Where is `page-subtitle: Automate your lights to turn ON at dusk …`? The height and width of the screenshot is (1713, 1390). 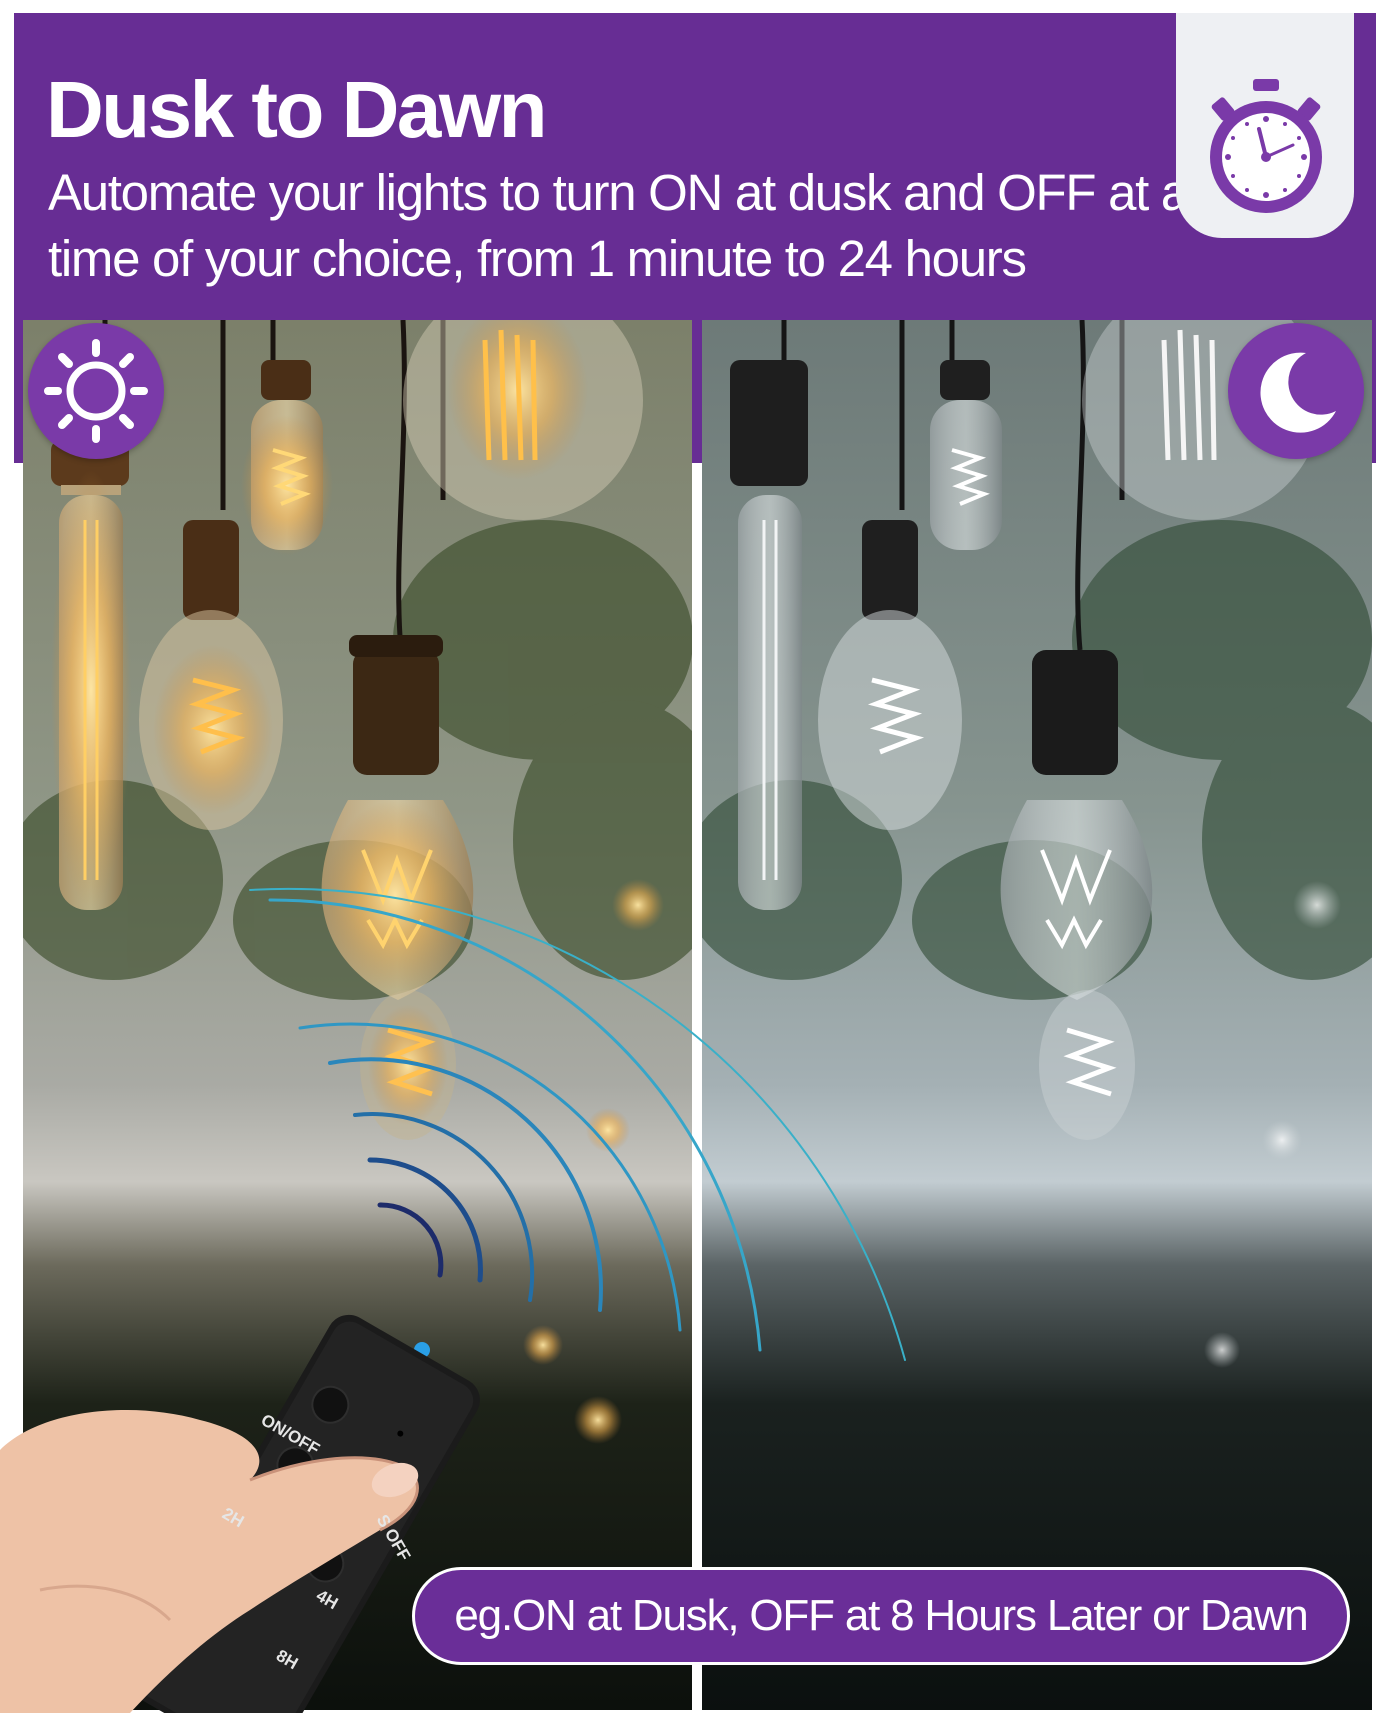
page-subtitle: Automate your lights to turn ON at dusk … is located at coordinates (618, 225).